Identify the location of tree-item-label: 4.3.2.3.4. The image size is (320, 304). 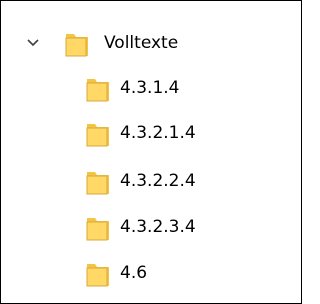
(158, 227).